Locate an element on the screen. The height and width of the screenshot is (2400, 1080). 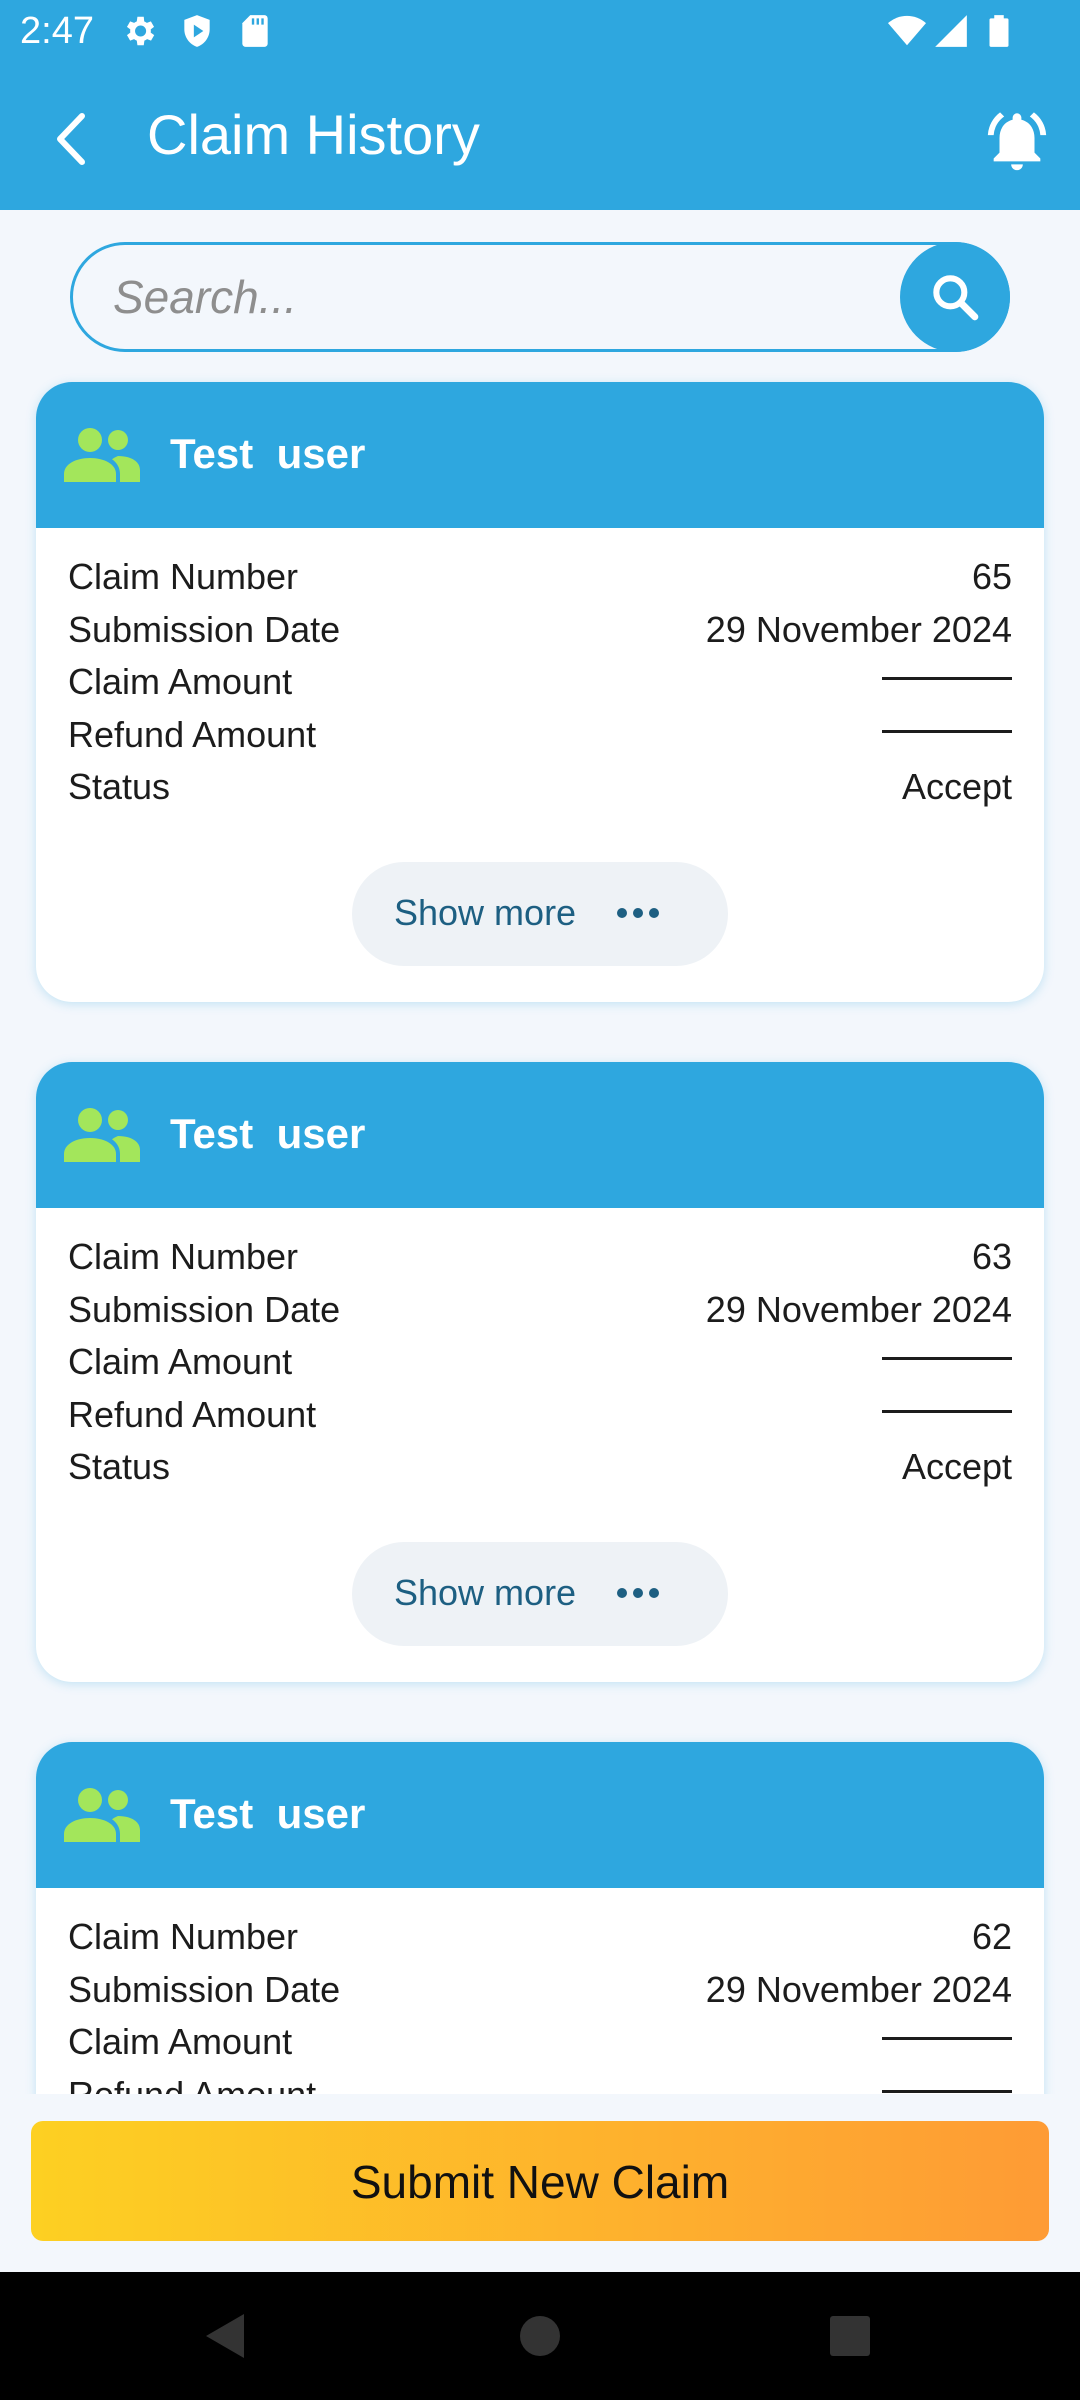
nav-back-icon is located at coordinates (228, 2336).